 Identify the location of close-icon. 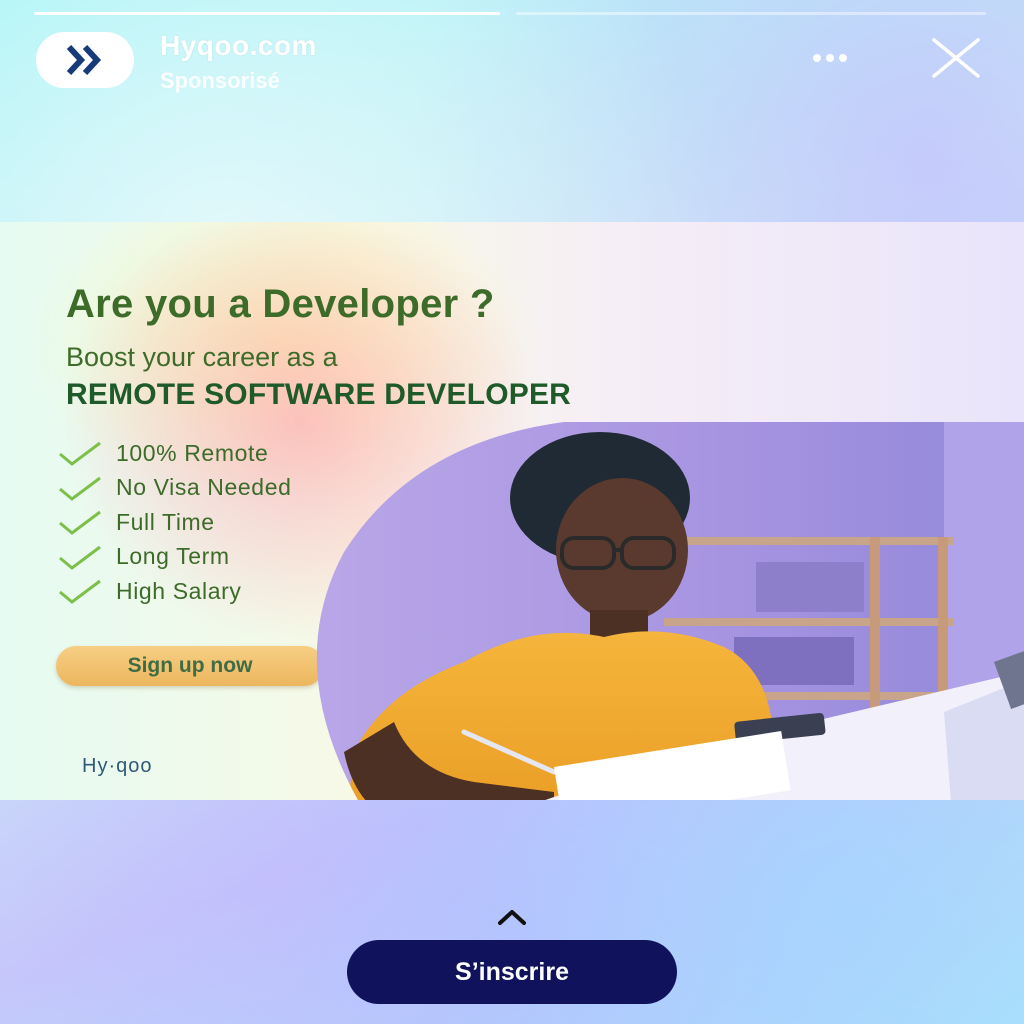
(956, 58).